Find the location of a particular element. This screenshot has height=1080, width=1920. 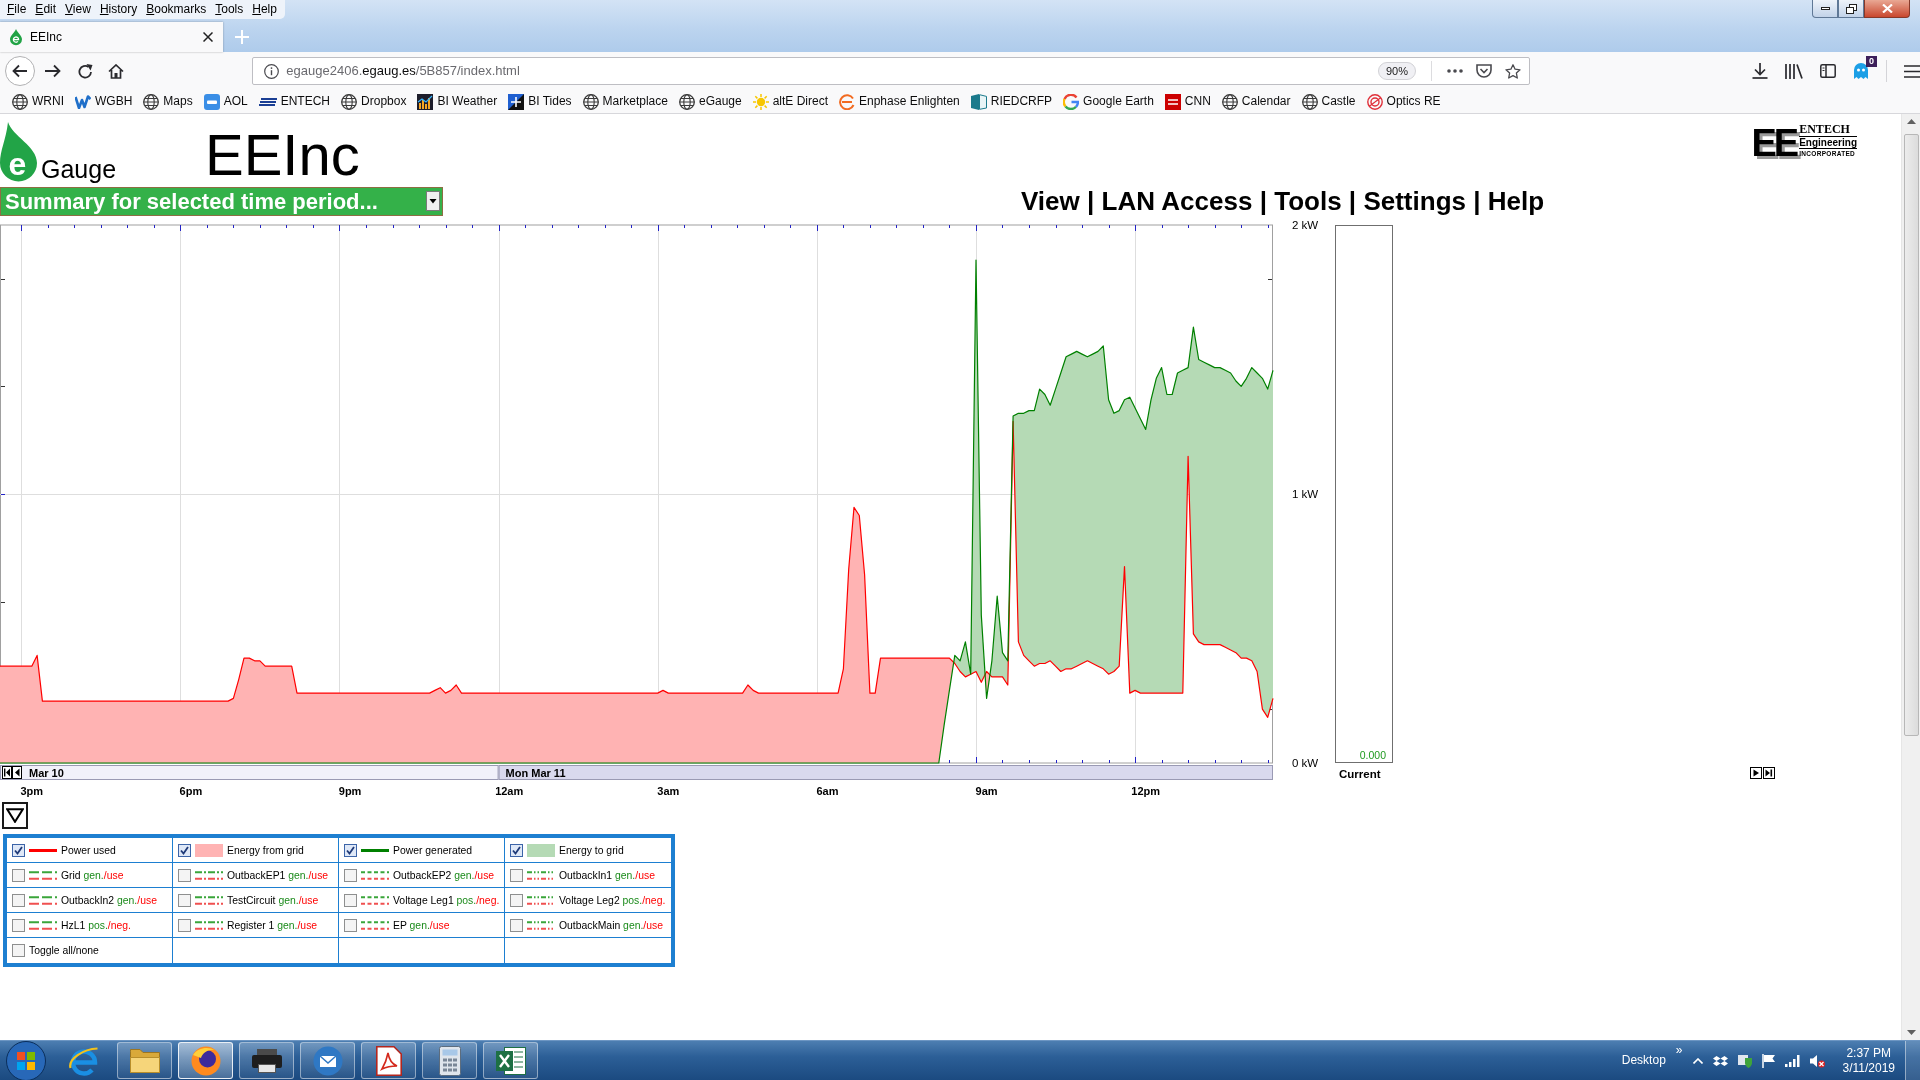

tick-label: 6pm is located at coordinates (191, 791).